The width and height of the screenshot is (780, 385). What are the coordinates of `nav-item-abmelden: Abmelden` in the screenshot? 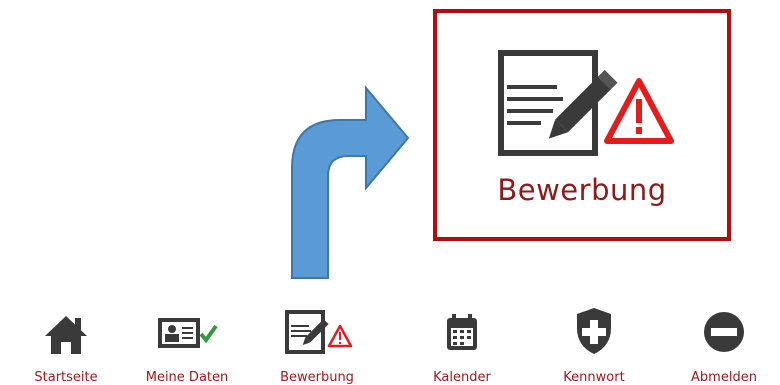 It's located at (724, 340).